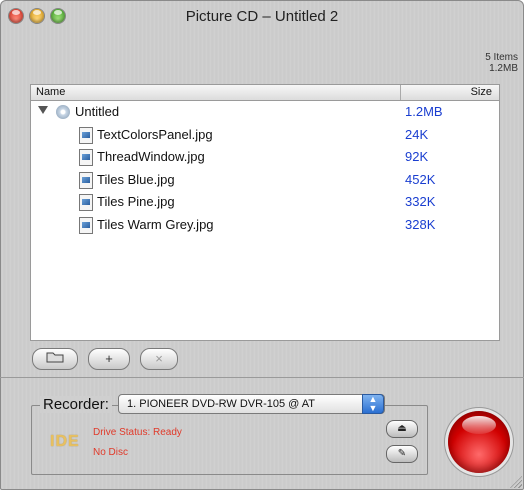 Image resolution: width=524 pixels, height=490 pixels. I want to click on erase-icon: ✎, so click(402, 453).